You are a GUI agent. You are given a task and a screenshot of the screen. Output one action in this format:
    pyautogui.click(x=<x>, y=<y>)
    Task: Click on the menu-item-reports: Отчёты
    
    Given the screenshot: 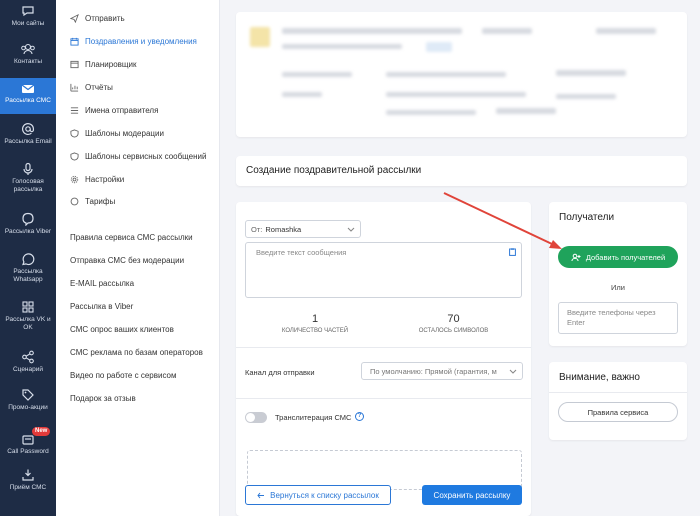 What is the action you would take?
    pyautogui.click(x=91, y=87)
    